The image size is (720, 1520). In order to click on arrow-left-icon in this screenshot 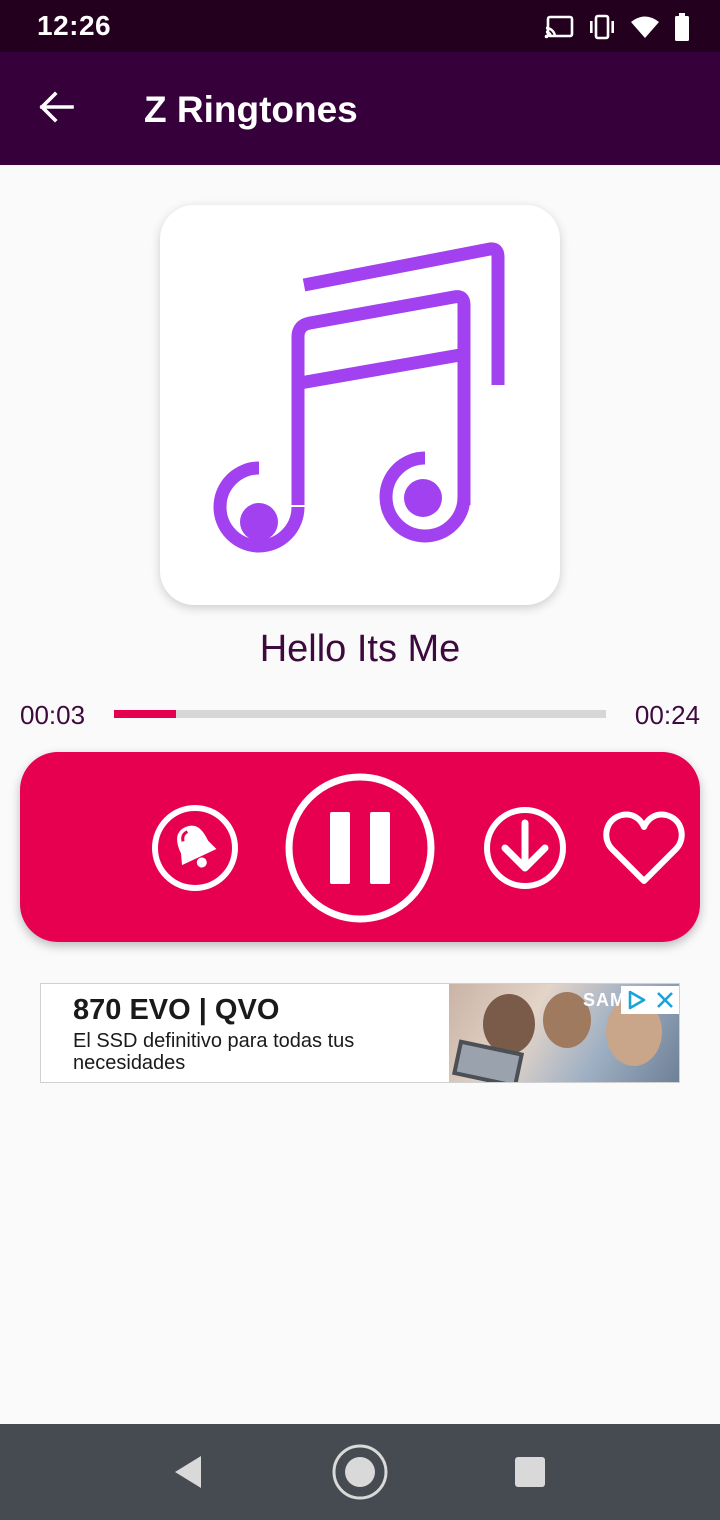, I will do `click(56, 107)`.